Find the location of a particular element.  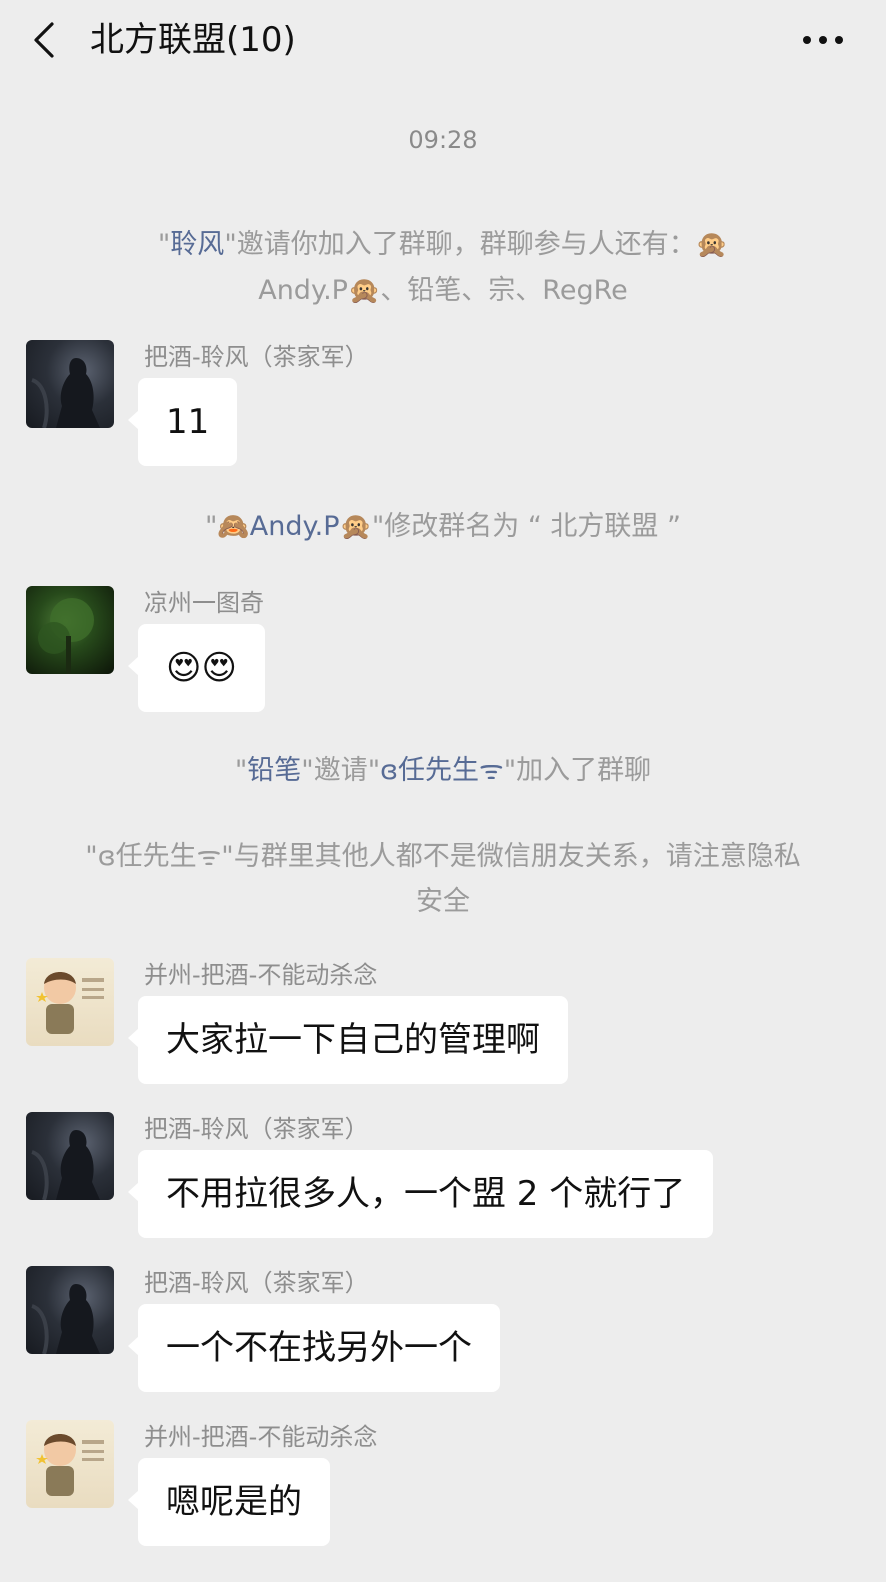

chevron-left-icon is located at coordinates (44, 40).